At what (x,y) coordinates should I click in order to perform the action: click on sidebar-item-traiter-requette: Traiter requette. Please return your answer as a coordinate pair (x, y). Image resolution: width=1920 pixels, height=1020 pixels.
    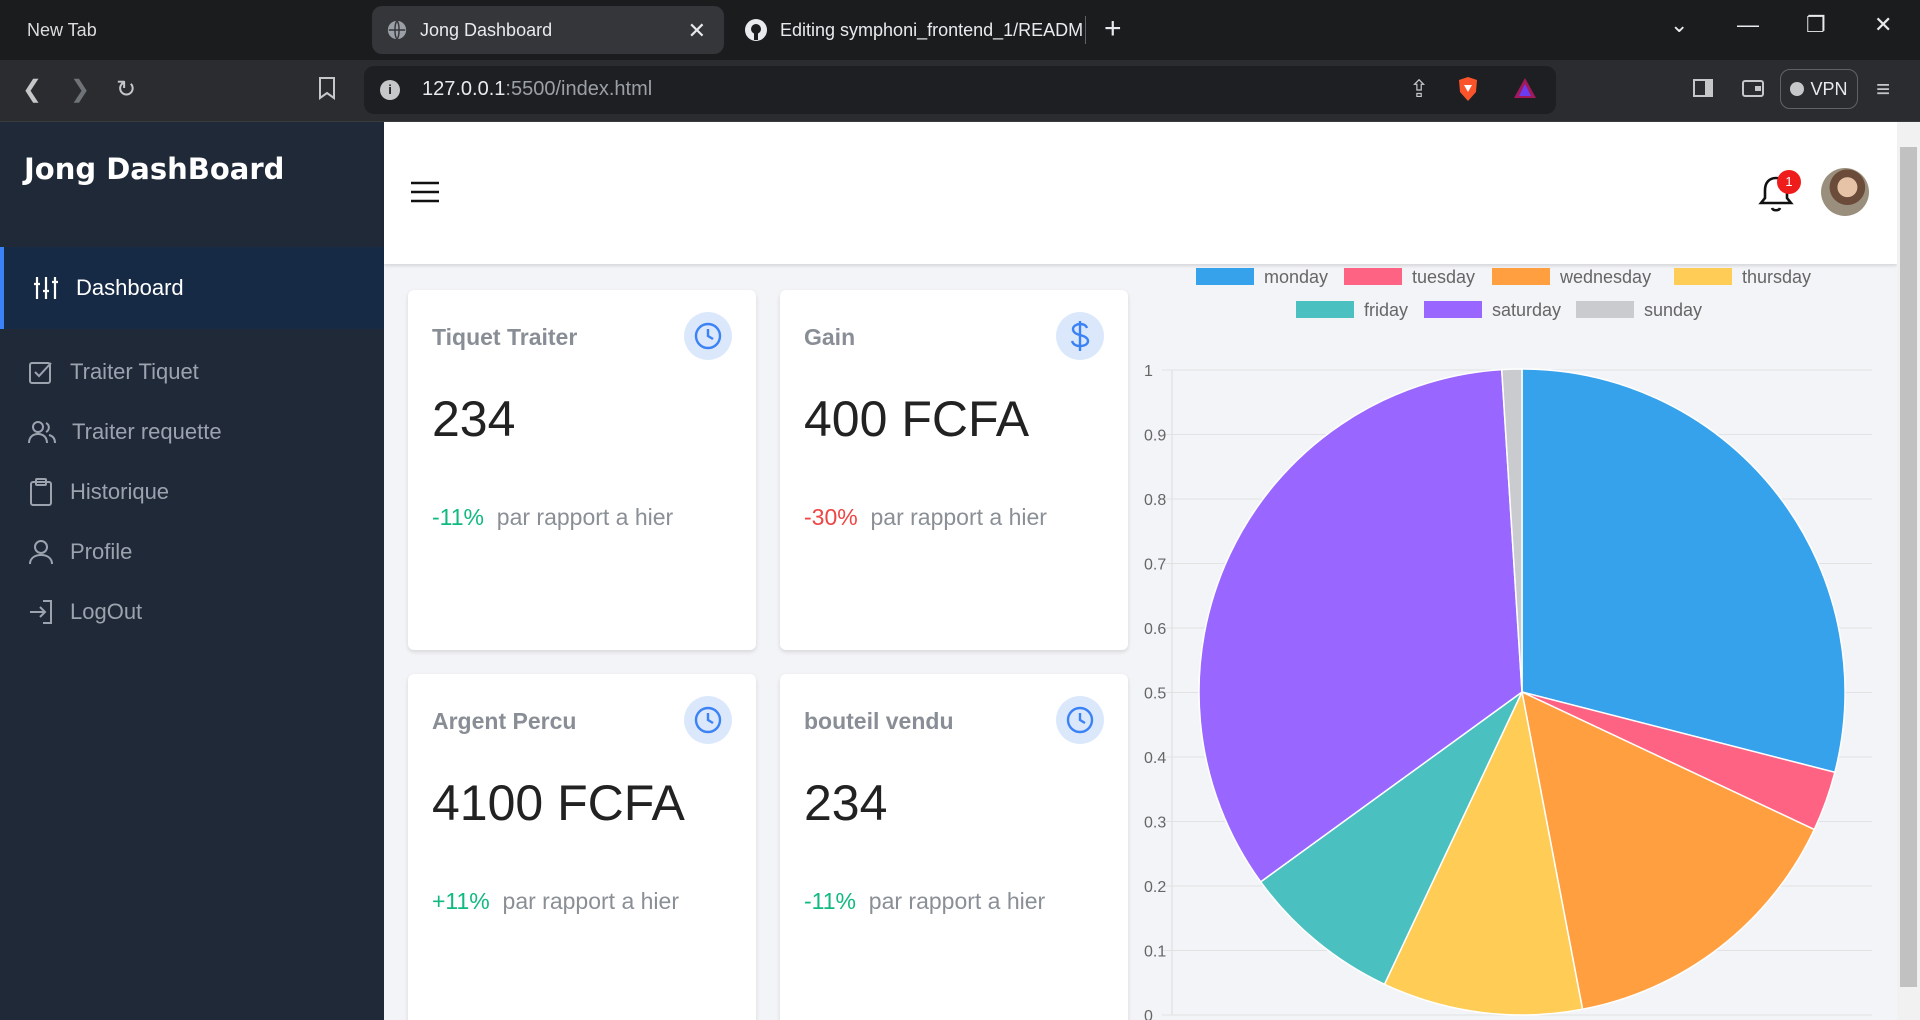
    Looking at the image, I should click on (125, 432).